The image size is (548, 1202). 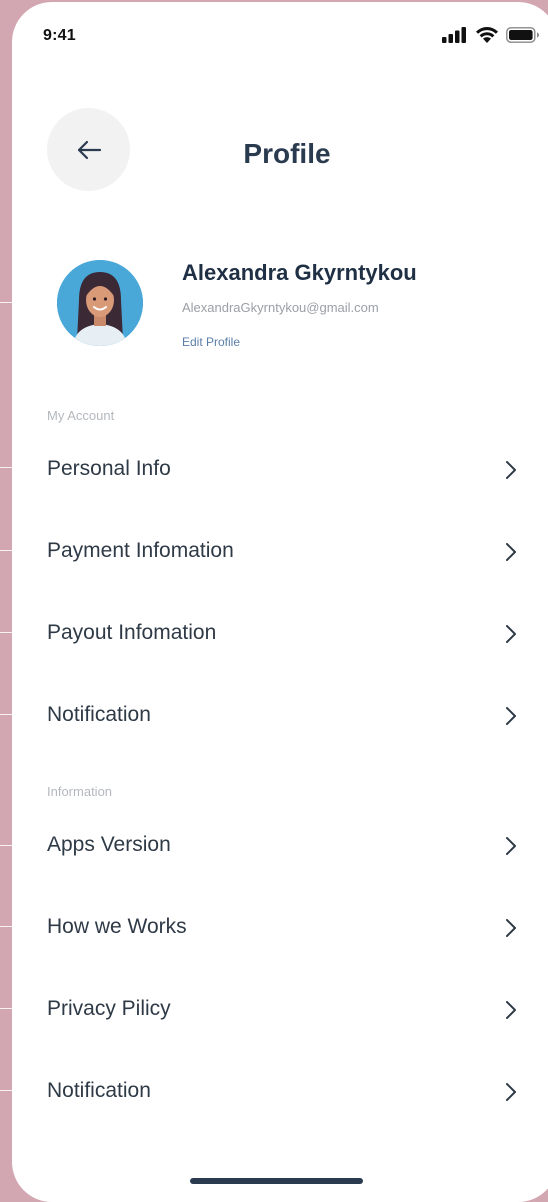 What do you see at coordinates (287, 153) in the screenshot?
I see `page-title: Profile` at bounding box center [287, 153].